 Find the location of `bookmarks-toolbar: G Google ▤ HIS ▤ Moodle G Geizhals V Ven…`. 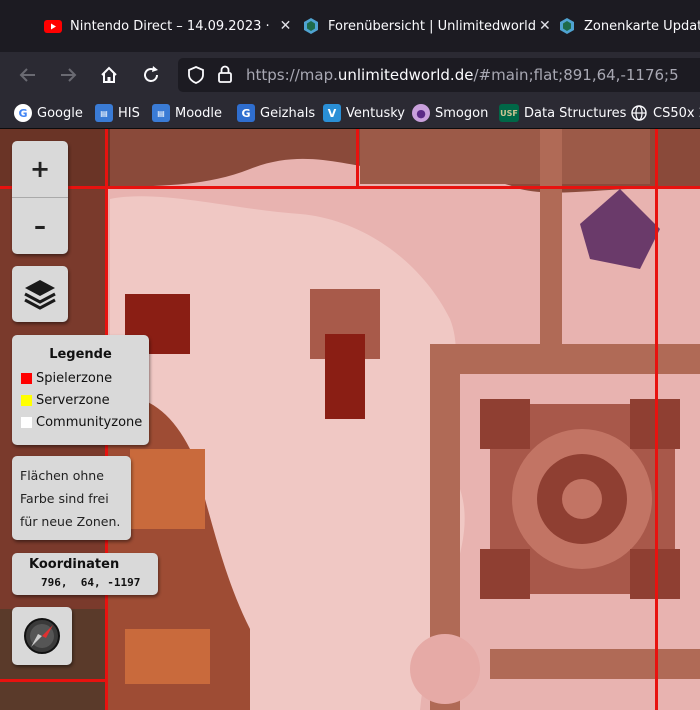

bookmarks-toolbar: G Google ▤ HIS ▤ Moodle G Geizhals V Ven… is located at coordinates (350, 113).